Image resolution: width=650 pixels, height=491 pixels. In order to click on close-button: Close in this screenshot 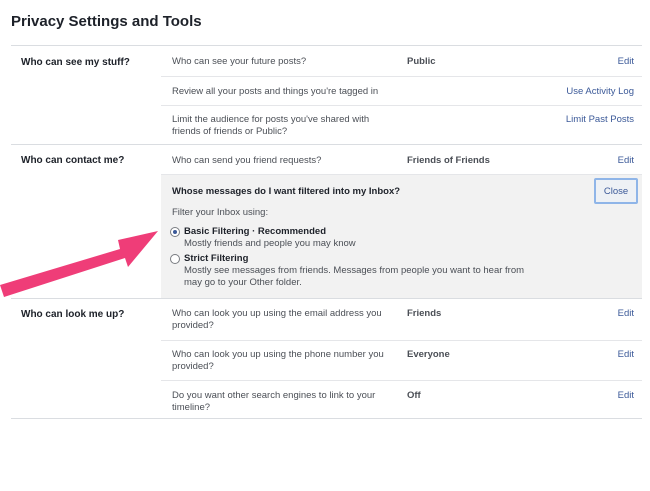, I will do `click(616, 191)`.